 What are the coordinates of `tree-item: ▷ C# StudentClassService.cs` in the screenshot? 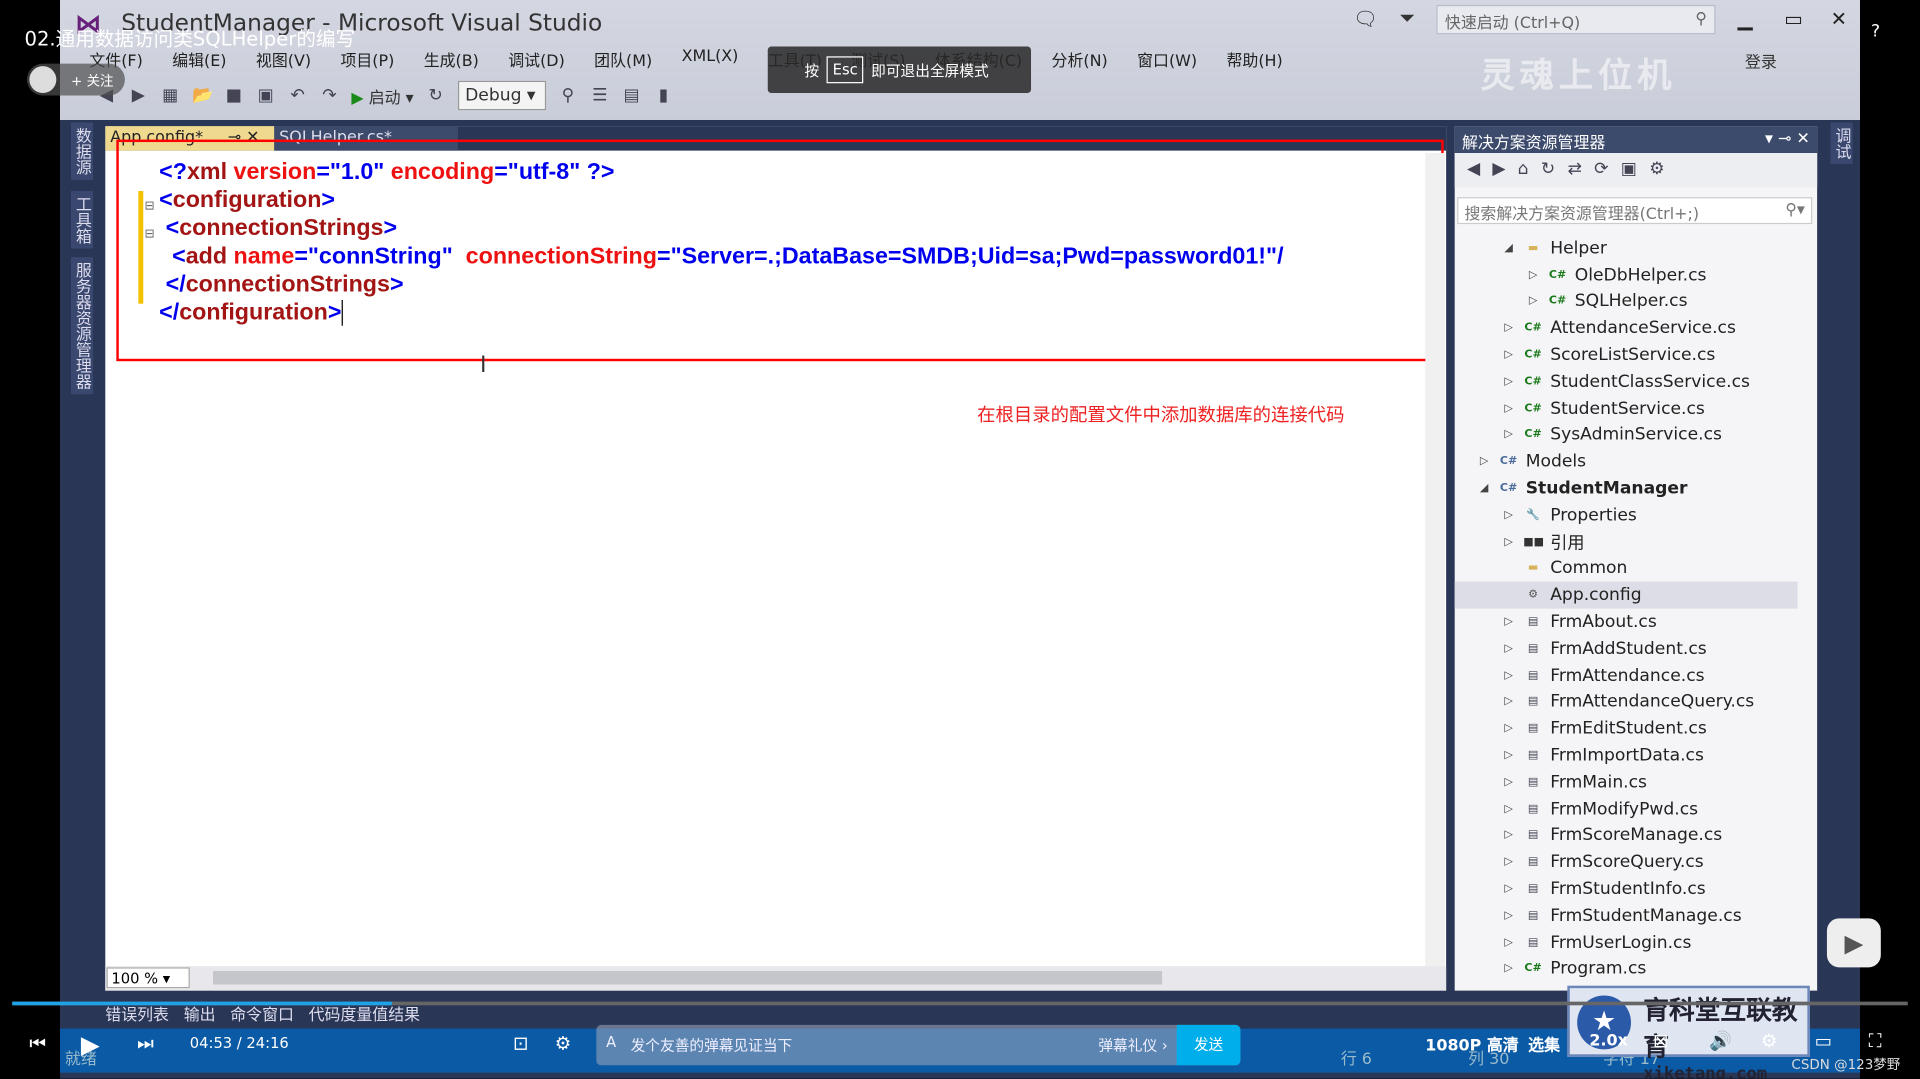 It's located at (1626, 382).